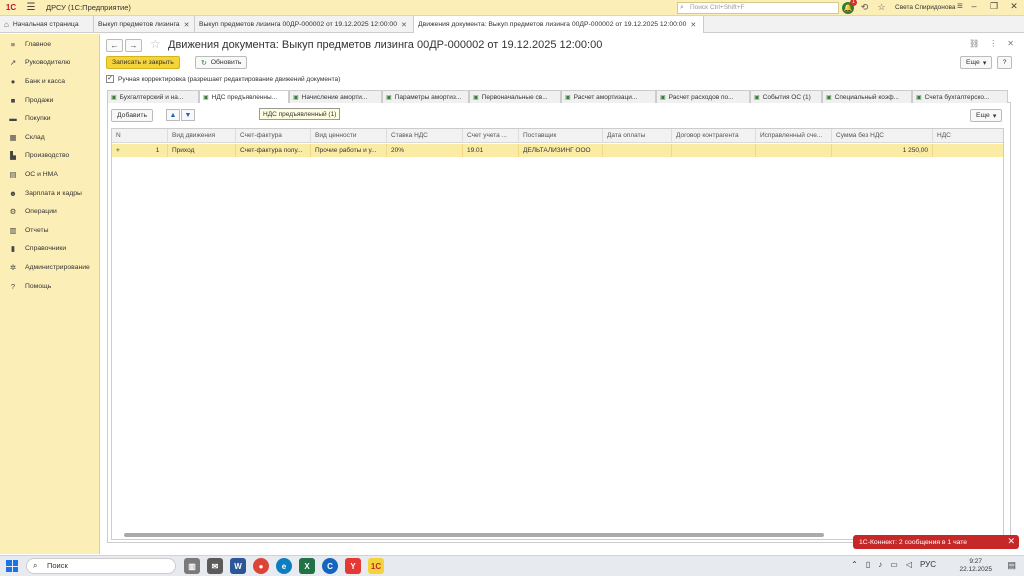  Describe the element at coordinates (994, 6) in the screenshot. I see `restore-icon: ❐` at that location.